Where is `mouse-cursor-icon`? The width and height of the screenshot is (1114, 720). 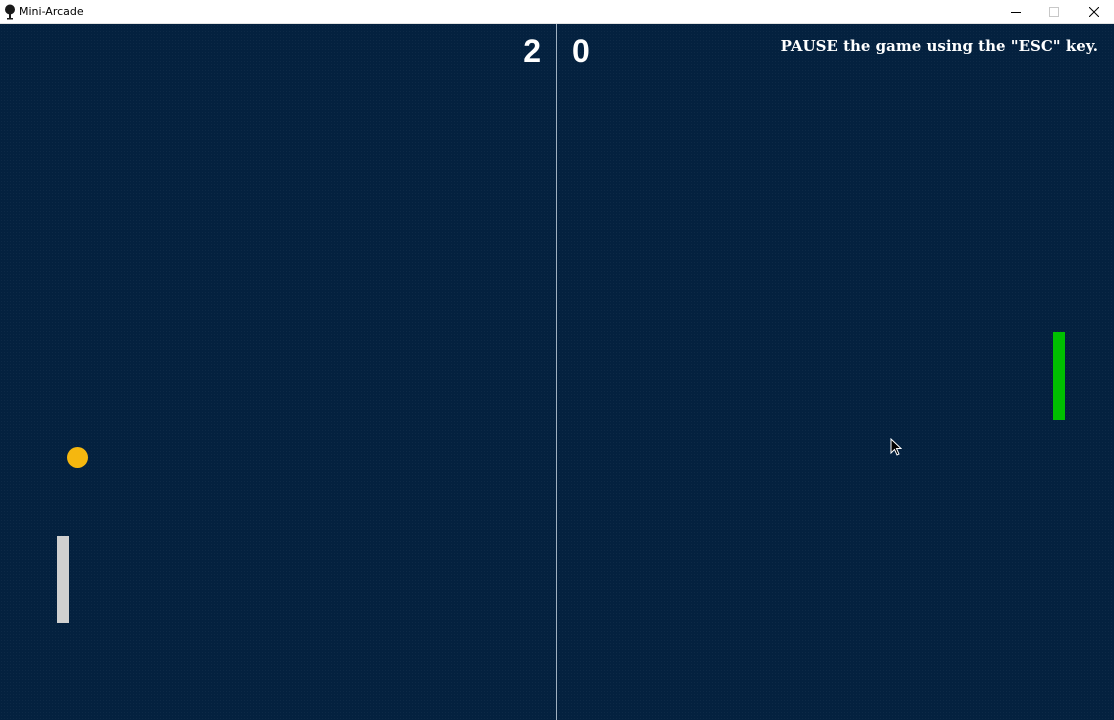 mouse-cursor-icon is located at coordinates (896, 447).